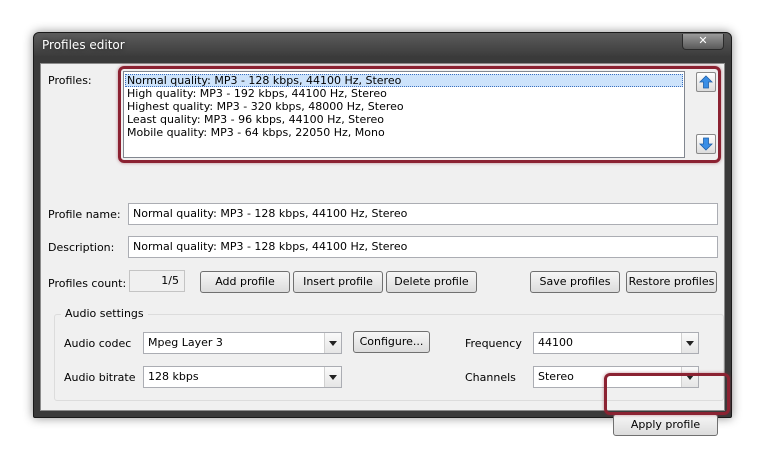 The image size is (765, 453). Describe the element at coordinates (555, 342) in the screenshot. I see `frequency-value: 44100` at that location.